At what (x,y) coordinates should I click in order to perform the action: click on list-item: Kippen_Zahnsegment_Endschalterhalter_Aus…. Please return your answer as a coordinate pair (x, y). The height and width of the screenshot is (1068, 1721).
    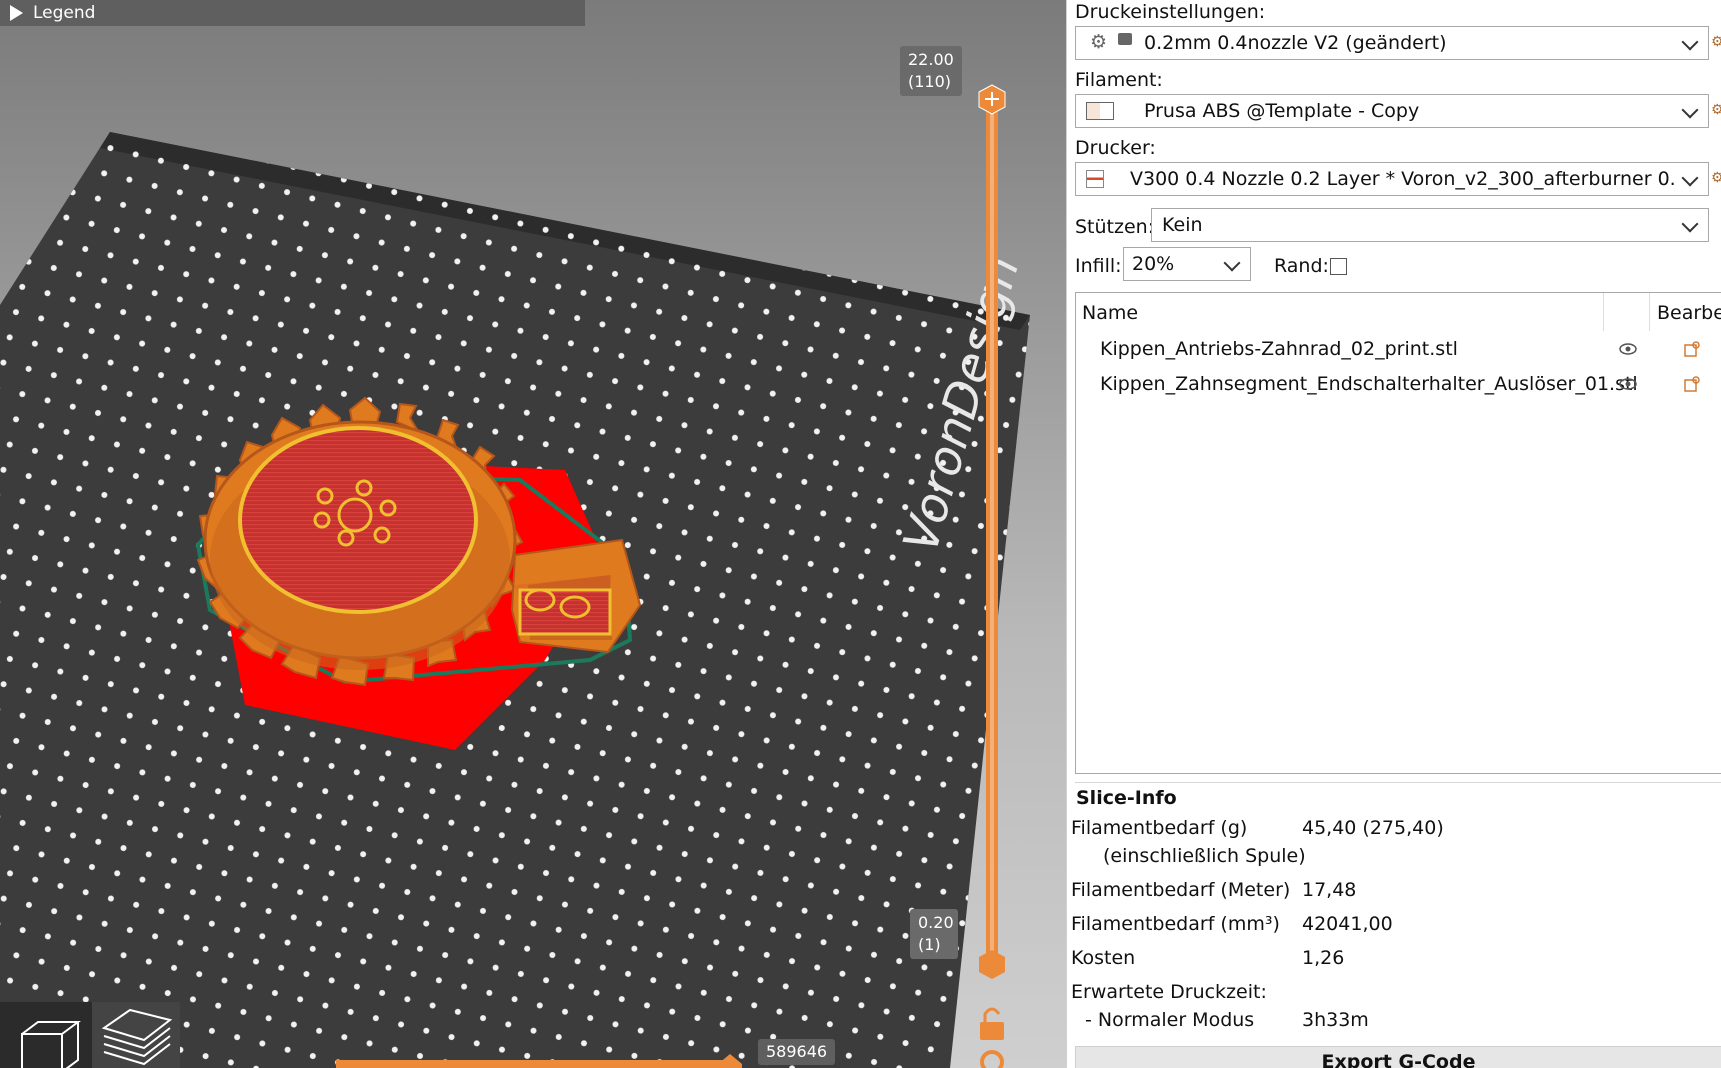
    Looking at the image, I should click on (1398, 385).